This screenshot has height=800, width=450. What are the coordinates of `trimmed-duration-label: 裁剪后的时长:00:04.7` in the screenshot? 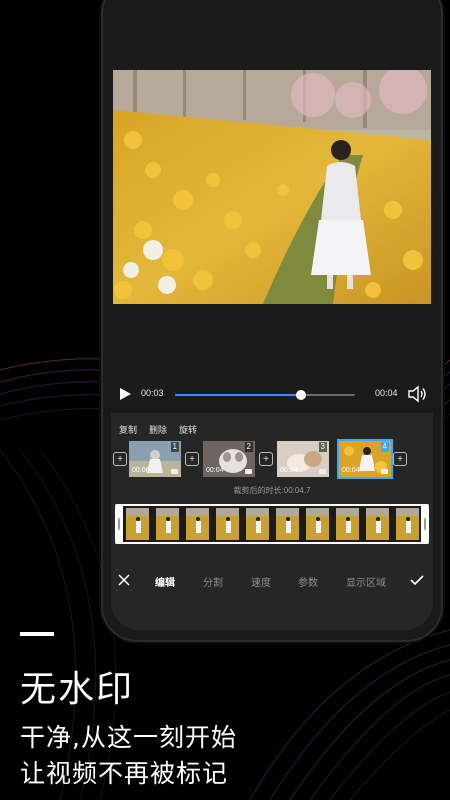 It's located at (272, 490).